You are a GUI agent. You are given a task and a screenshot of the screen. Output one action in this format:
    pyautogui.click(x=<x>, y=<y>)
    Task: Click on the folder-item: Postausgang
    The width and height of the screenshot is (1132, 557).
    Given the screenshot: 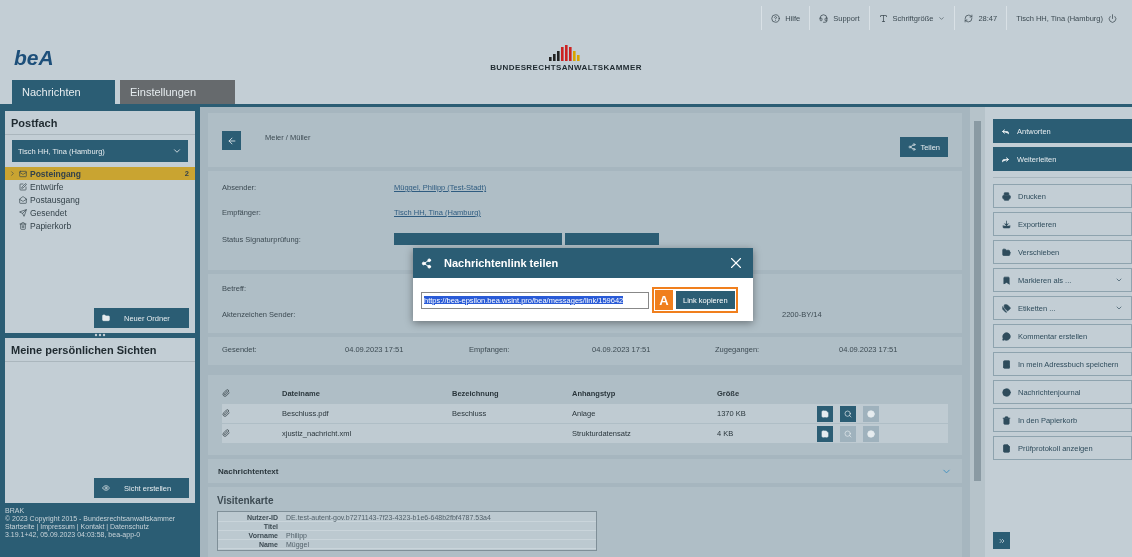 What is the action you would take?
    pyautogui.click(x=100, y=199)
    